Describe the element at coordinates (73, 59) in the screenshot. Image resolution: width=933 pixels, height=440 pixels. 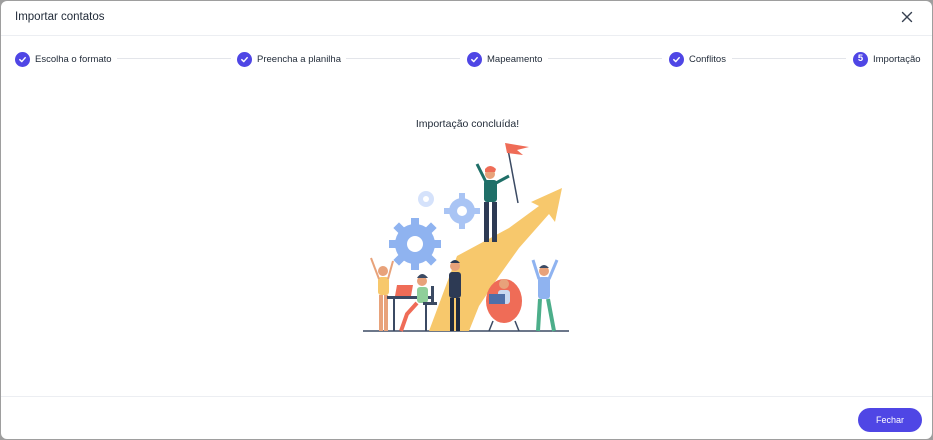
I see `step-label: Escolha o formato` at that location.